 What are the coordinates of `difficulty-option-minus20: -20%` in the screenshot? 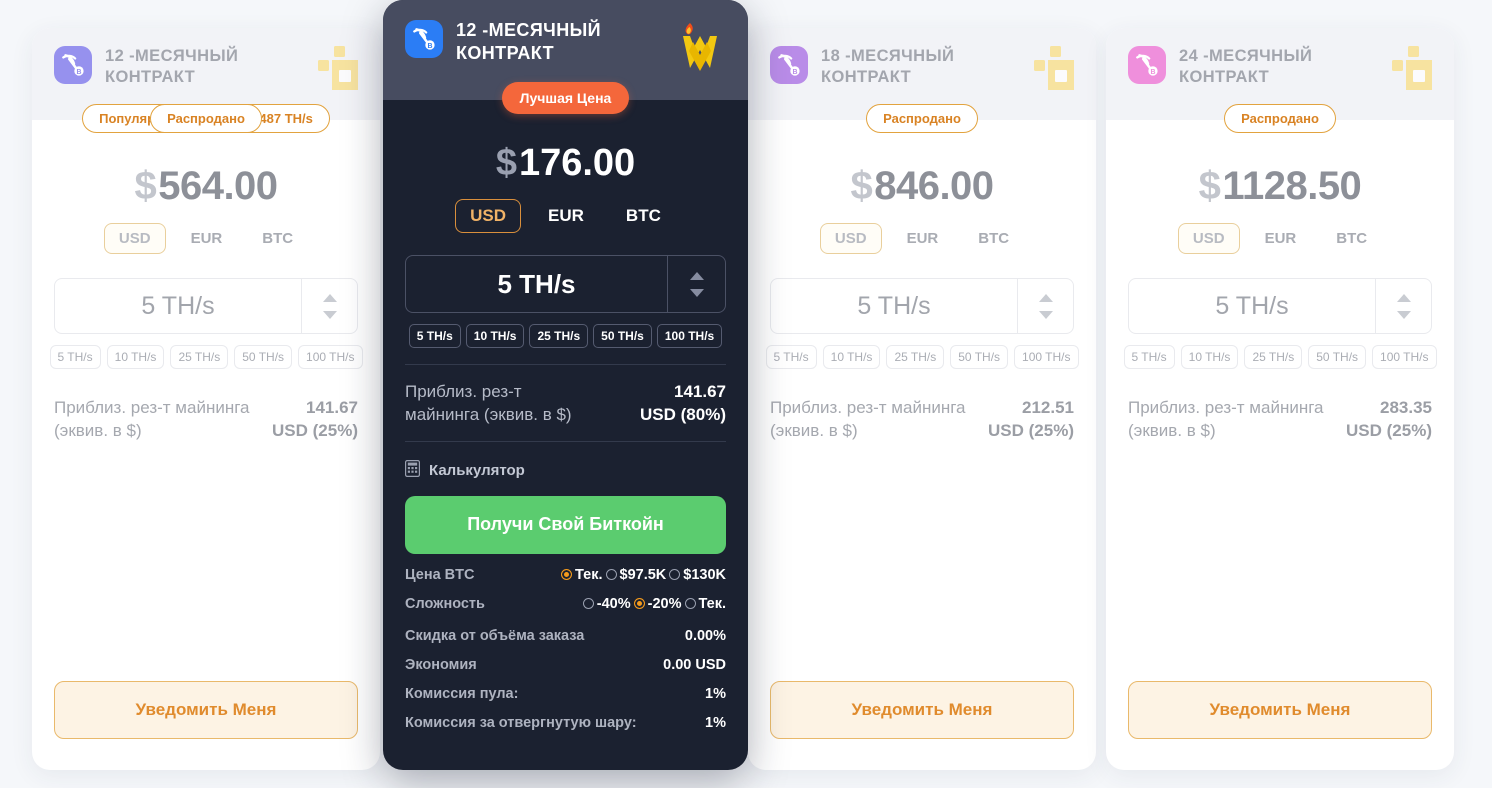 It's located at (657, 604).